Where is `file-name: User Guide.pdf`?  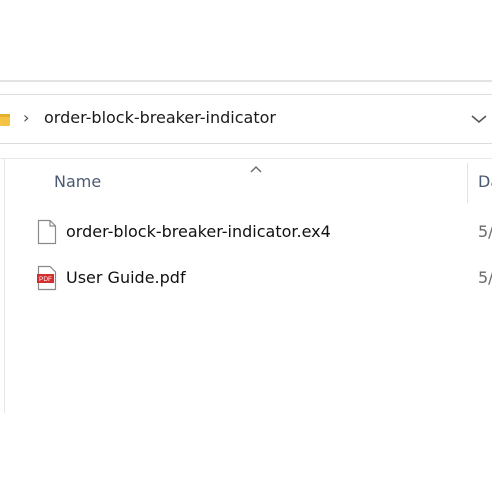 file-name: User Guide.pdf is located at coordinates (126, 278).